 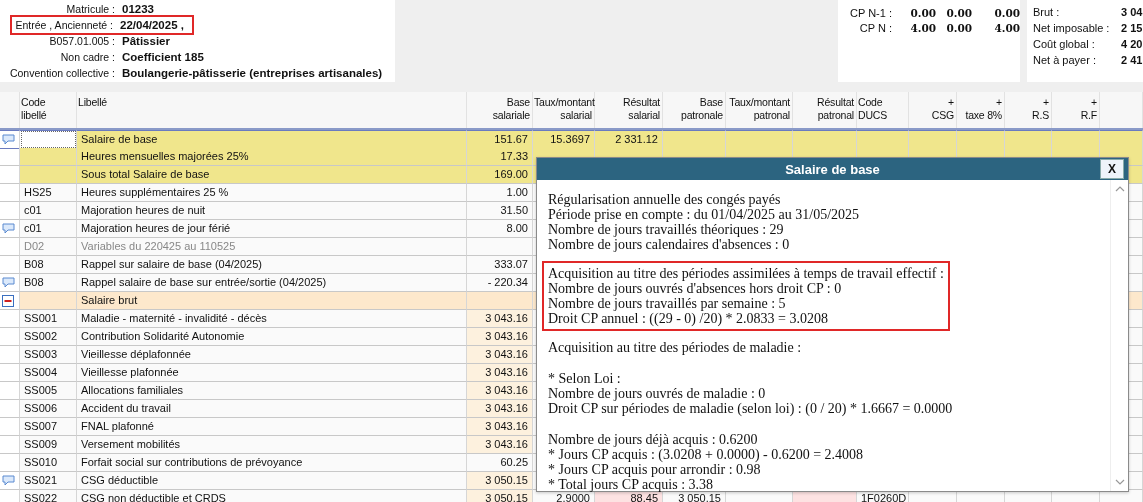 What do you see at coordinates (272, 463) in the screenshot?
I see `table-cell: Forfait social sur contributions de prévoyance` at bounding box center [272, 463].